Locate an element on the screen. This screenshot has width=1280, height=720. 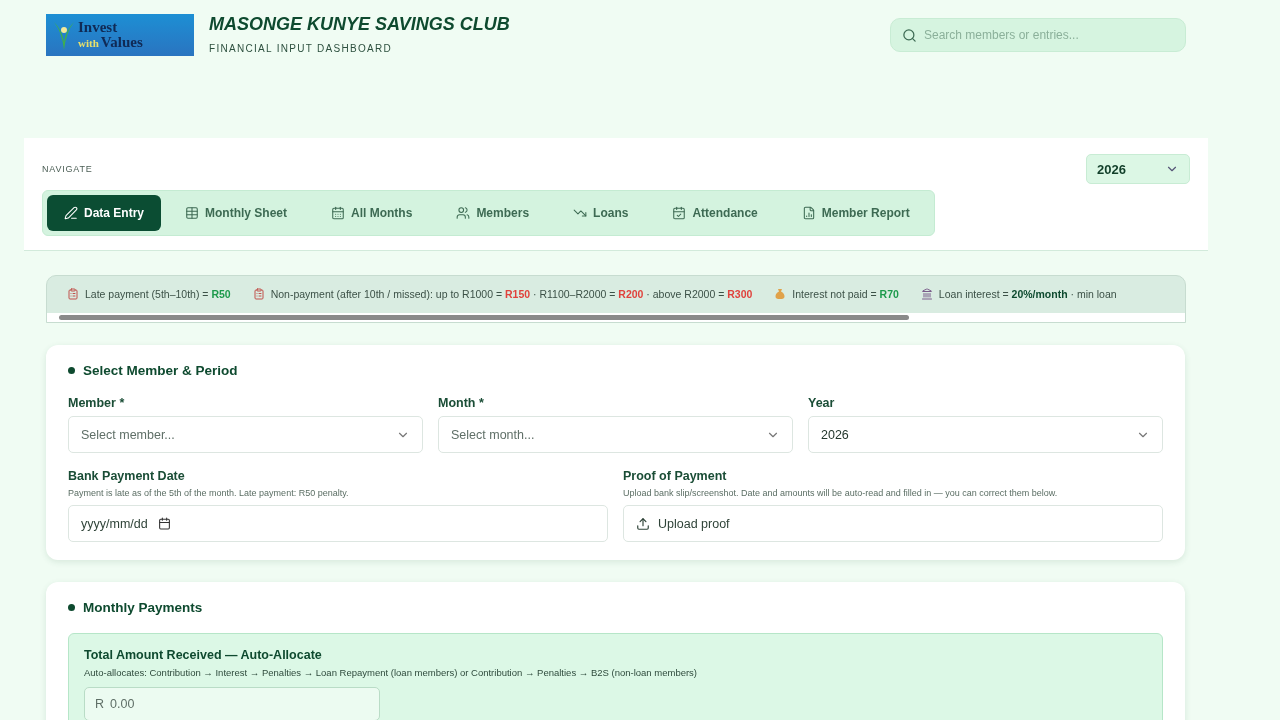
rule-text: Late payment (5th–10th) = R50 is located at coordinates (158, 294).